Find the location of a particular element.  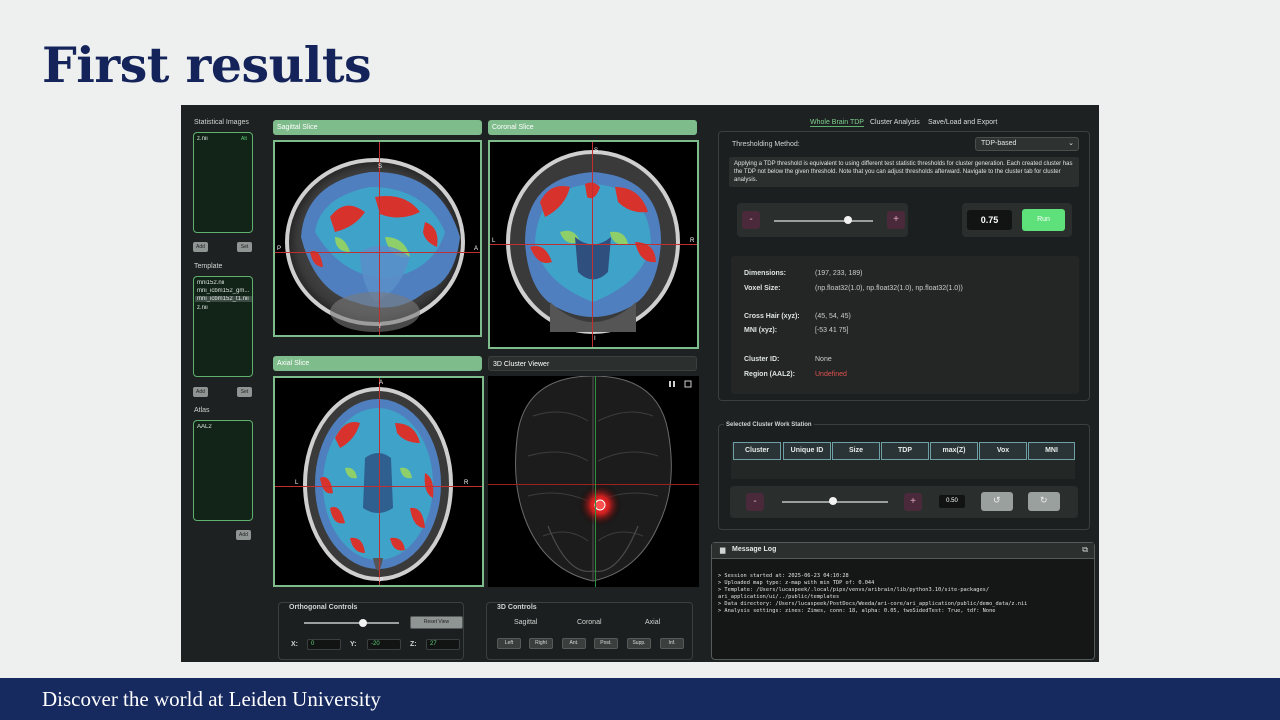

footer-bar: Discover the world at Leiden University is located at coordinates (640, 699).